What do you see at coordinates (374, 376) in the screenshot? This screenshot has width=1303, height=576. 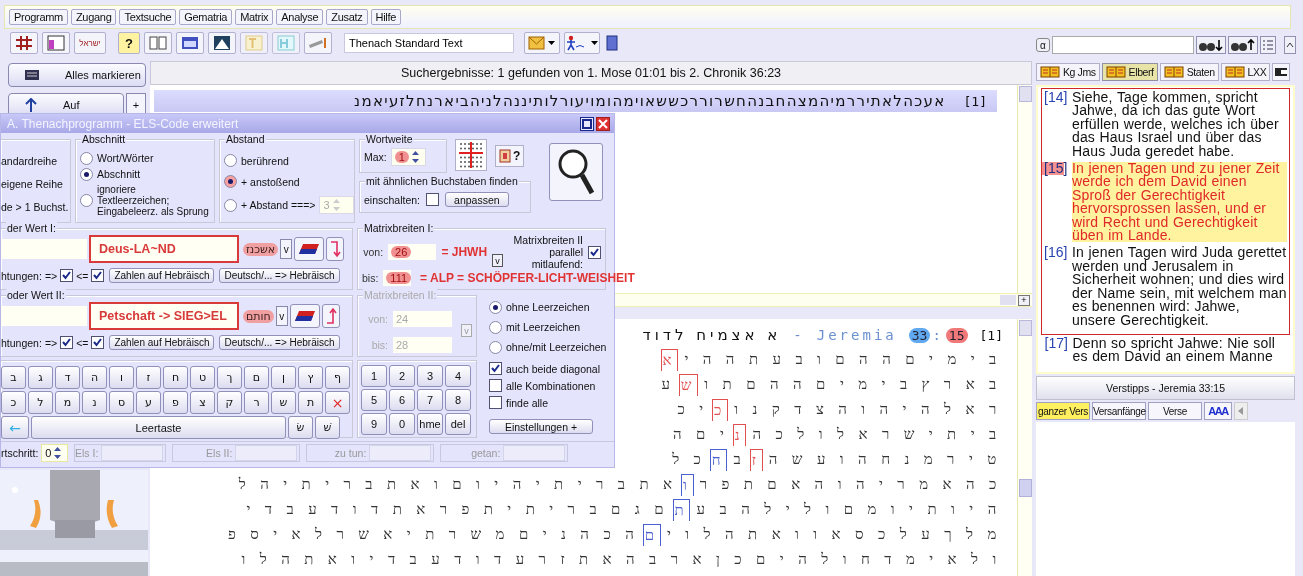 I see `number-key: 1` at bounding box center [374, 376].